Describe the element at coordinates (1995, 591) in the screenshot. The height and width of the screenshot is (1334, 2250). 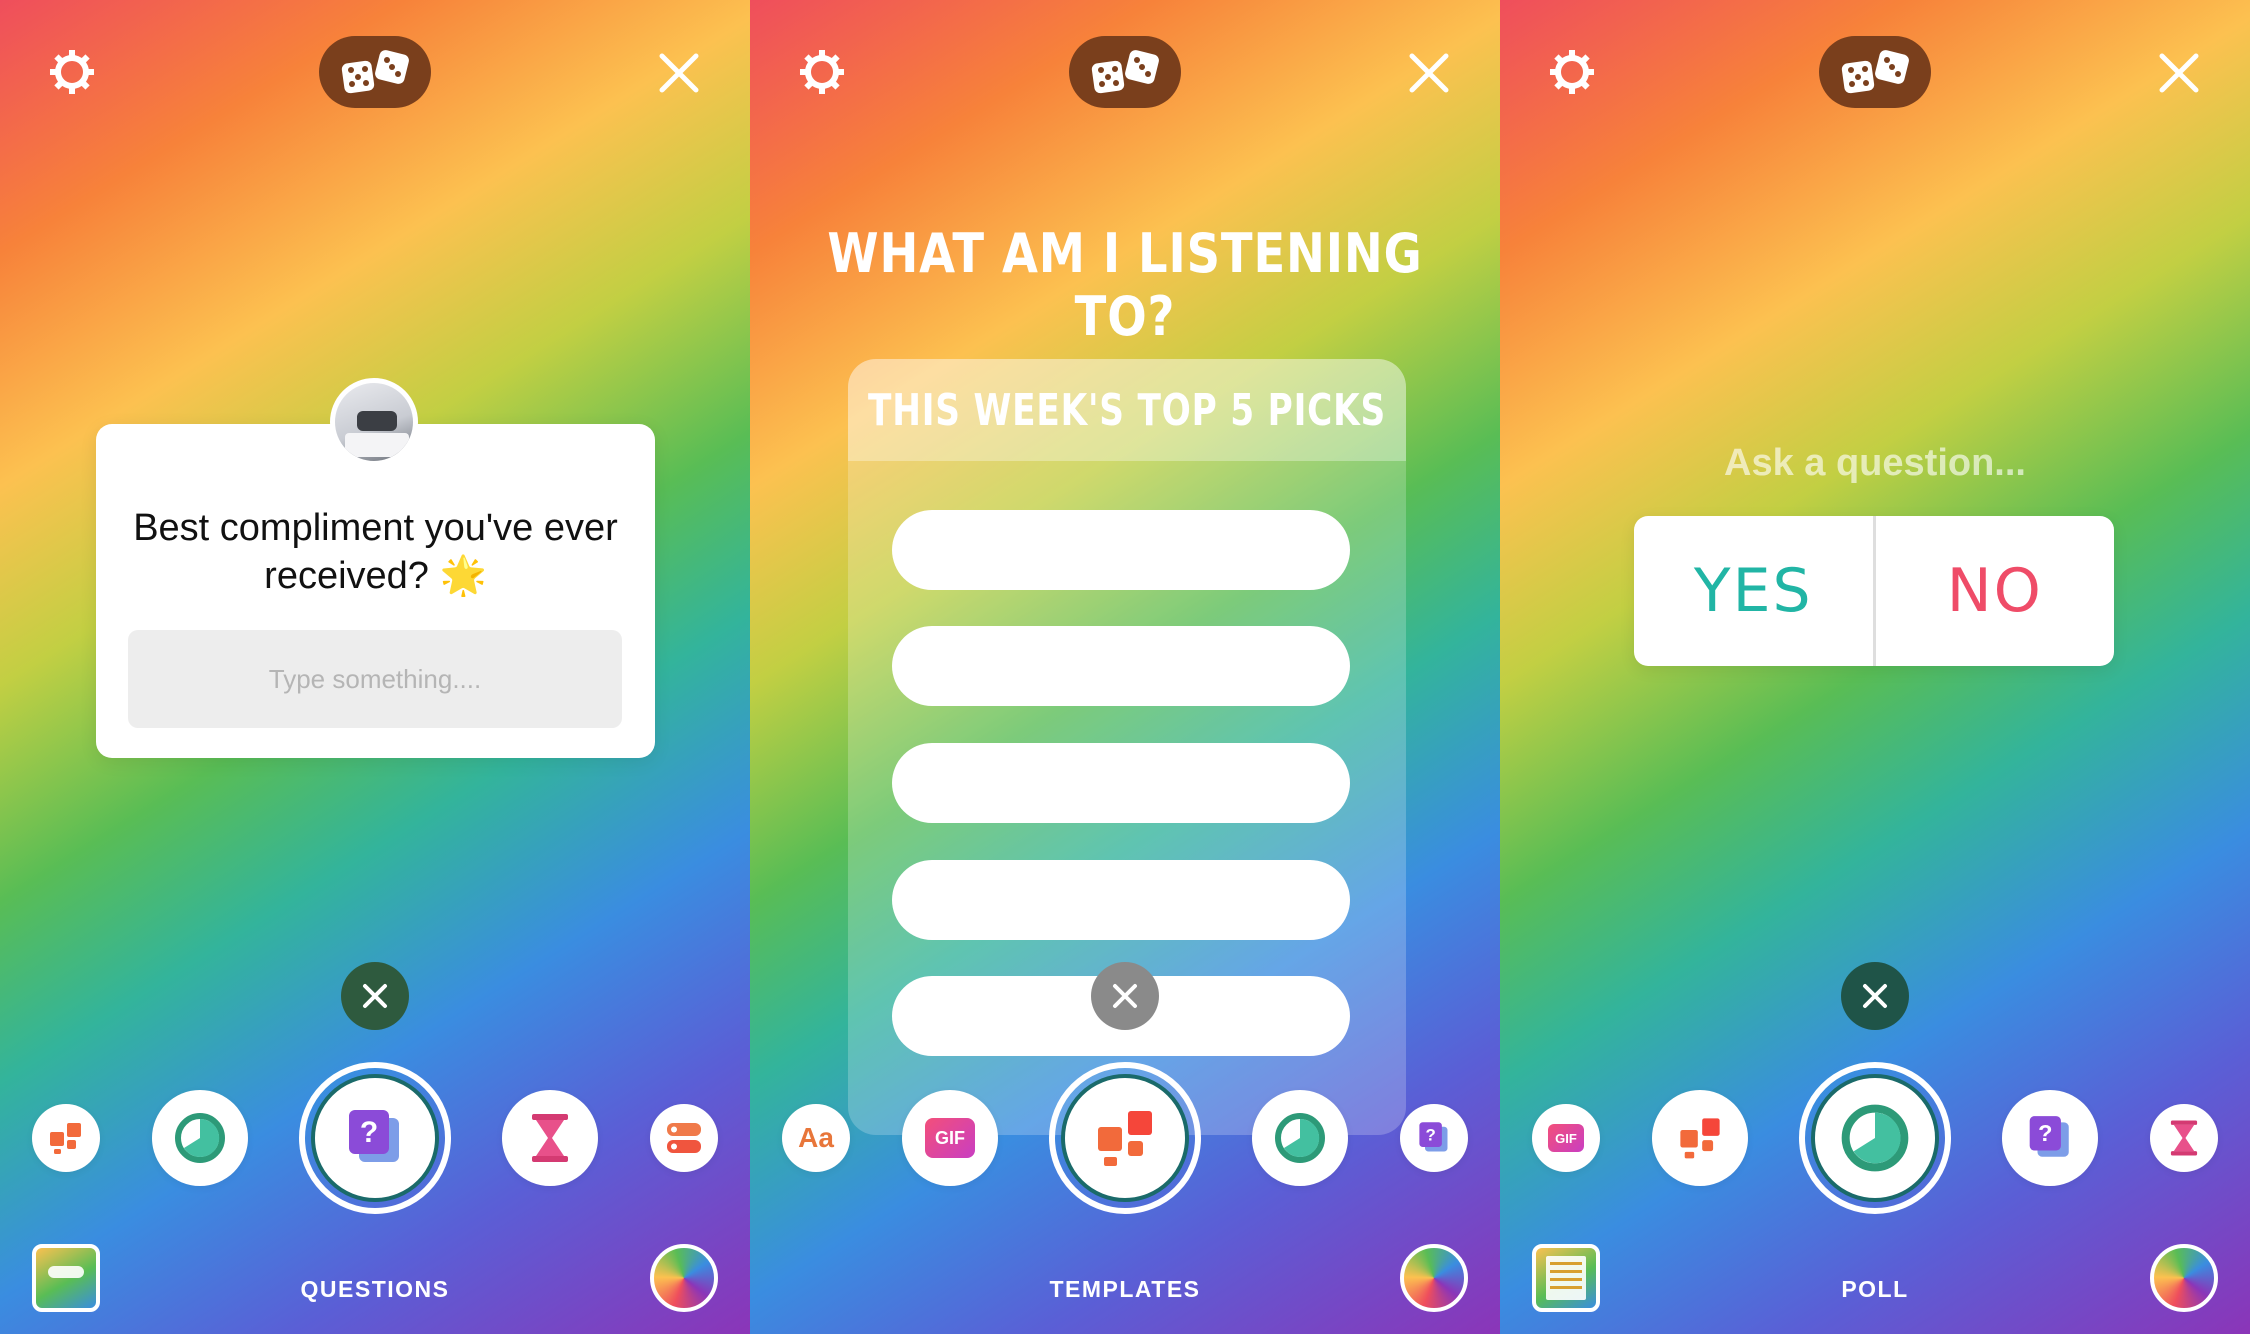
I see `poll-option-no: NO` at that location.